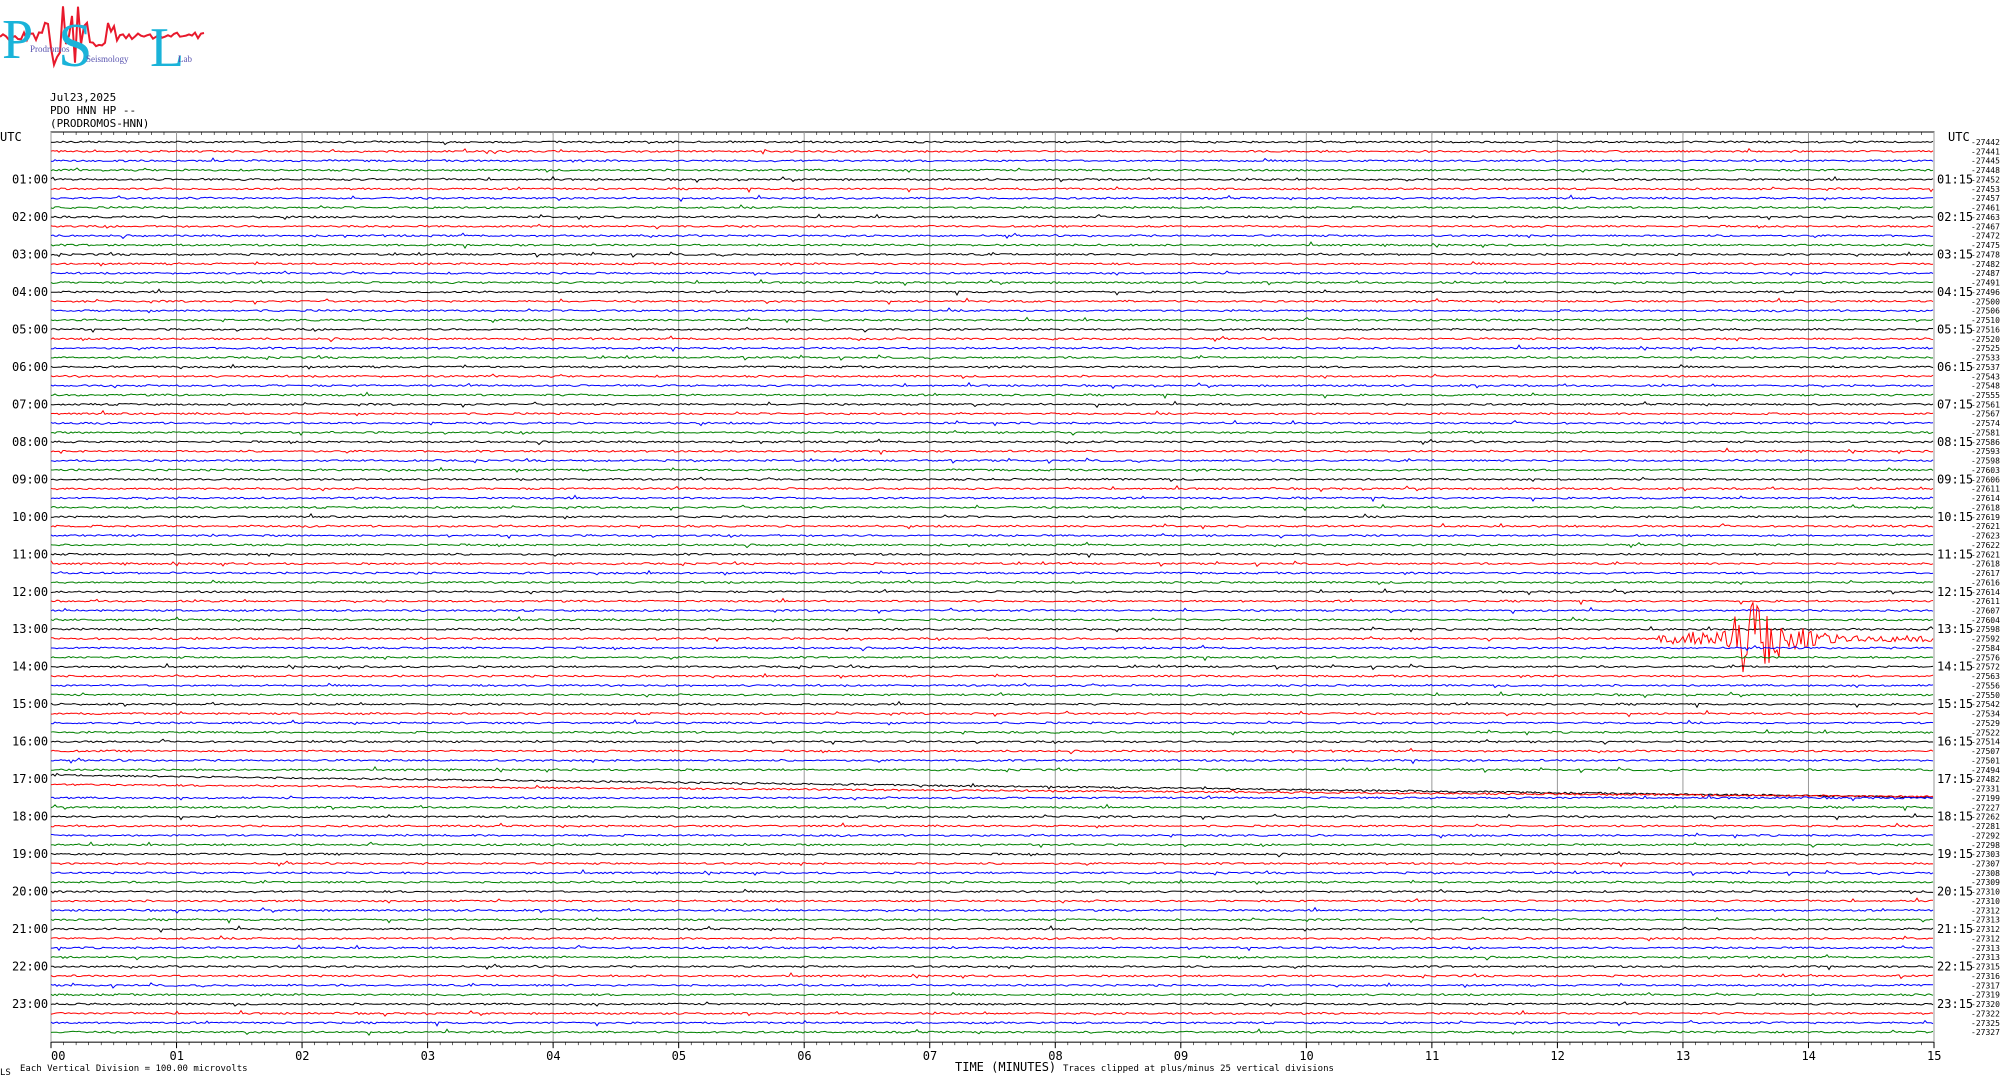 The image size is (2010, 1080). Describe the element at coordinates (1985, 873) in the screenshot. I see `trace-offset-label: -27308` at that location.